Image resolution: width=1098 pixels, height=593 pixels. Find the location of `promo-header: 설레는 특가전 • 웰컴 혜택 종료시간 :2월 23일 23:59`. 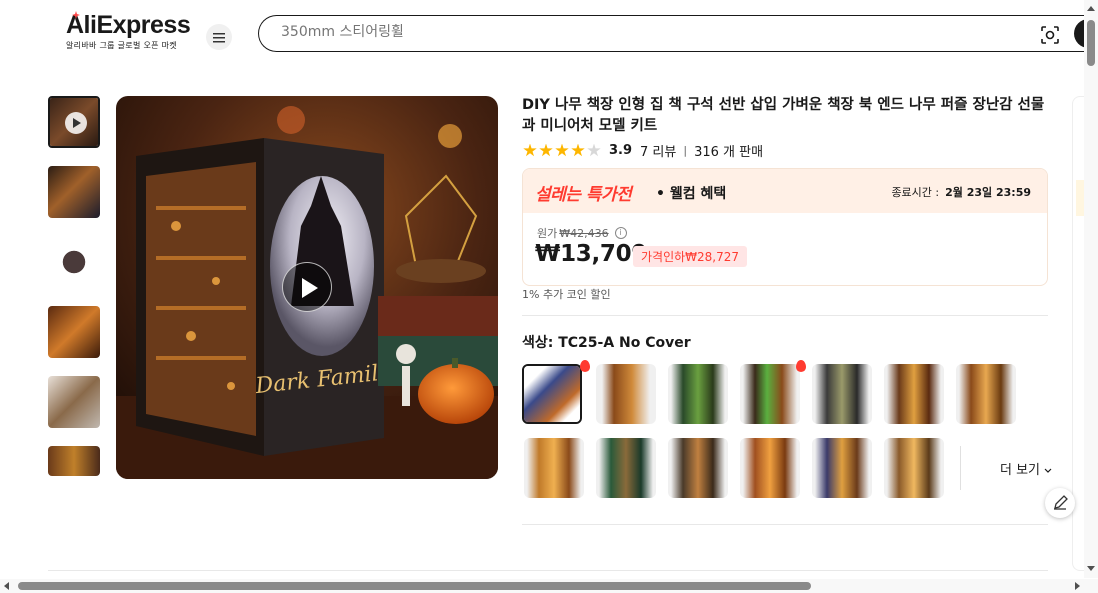

promo-header: 설레는 특가전 • 웰컴 혜택 종료시간 :2월 23일 23:59 is located at coordinates (785, 191).